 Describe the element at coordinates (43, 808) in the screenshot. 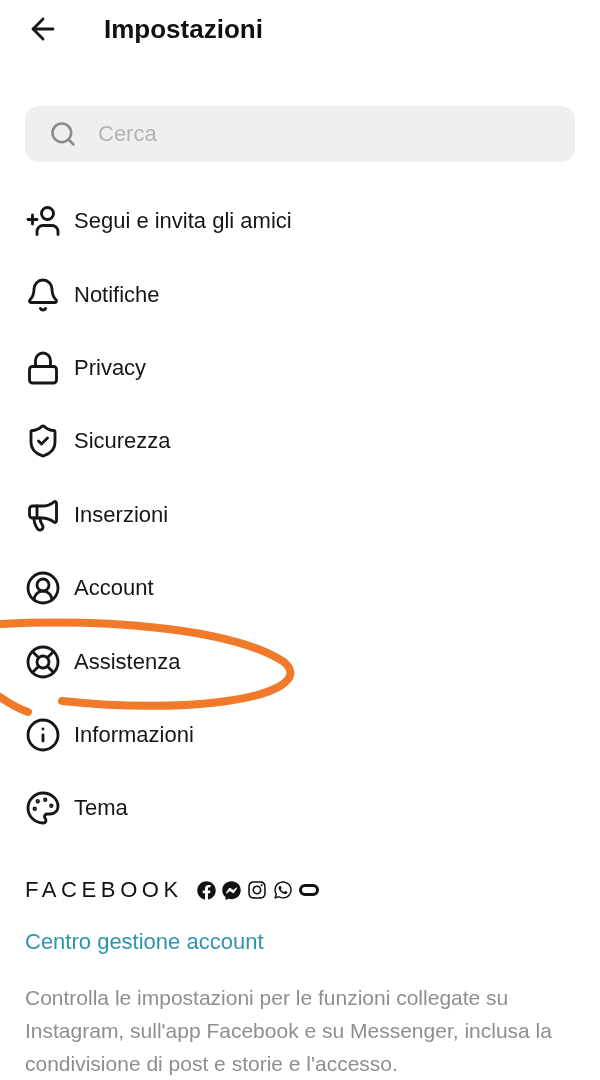

I see `palette-icon` at that location.